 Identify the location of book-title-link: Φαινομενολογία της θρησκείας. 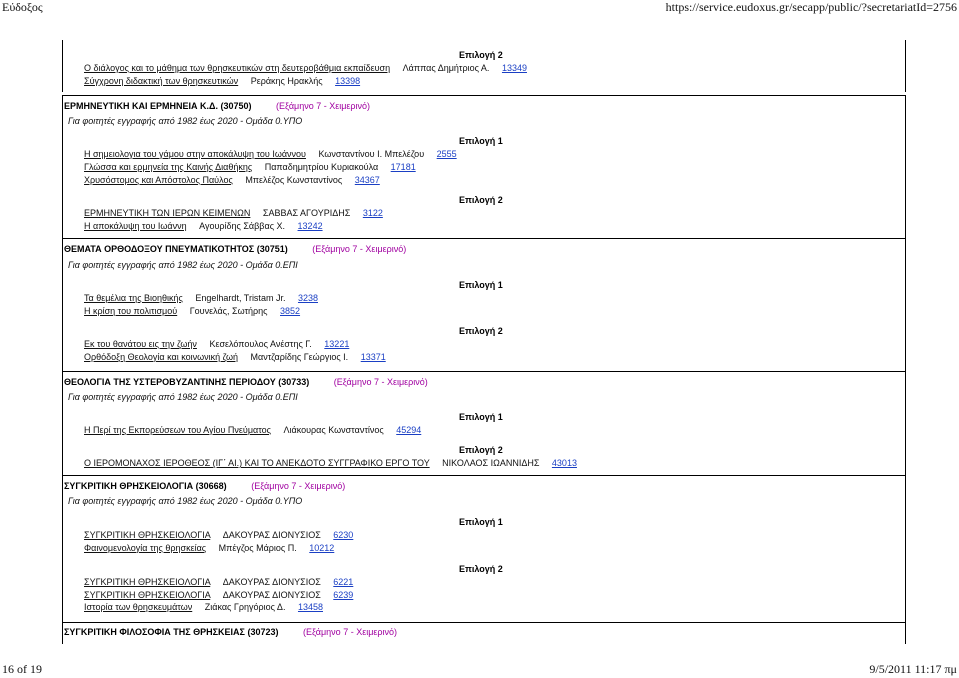
(145, 548).